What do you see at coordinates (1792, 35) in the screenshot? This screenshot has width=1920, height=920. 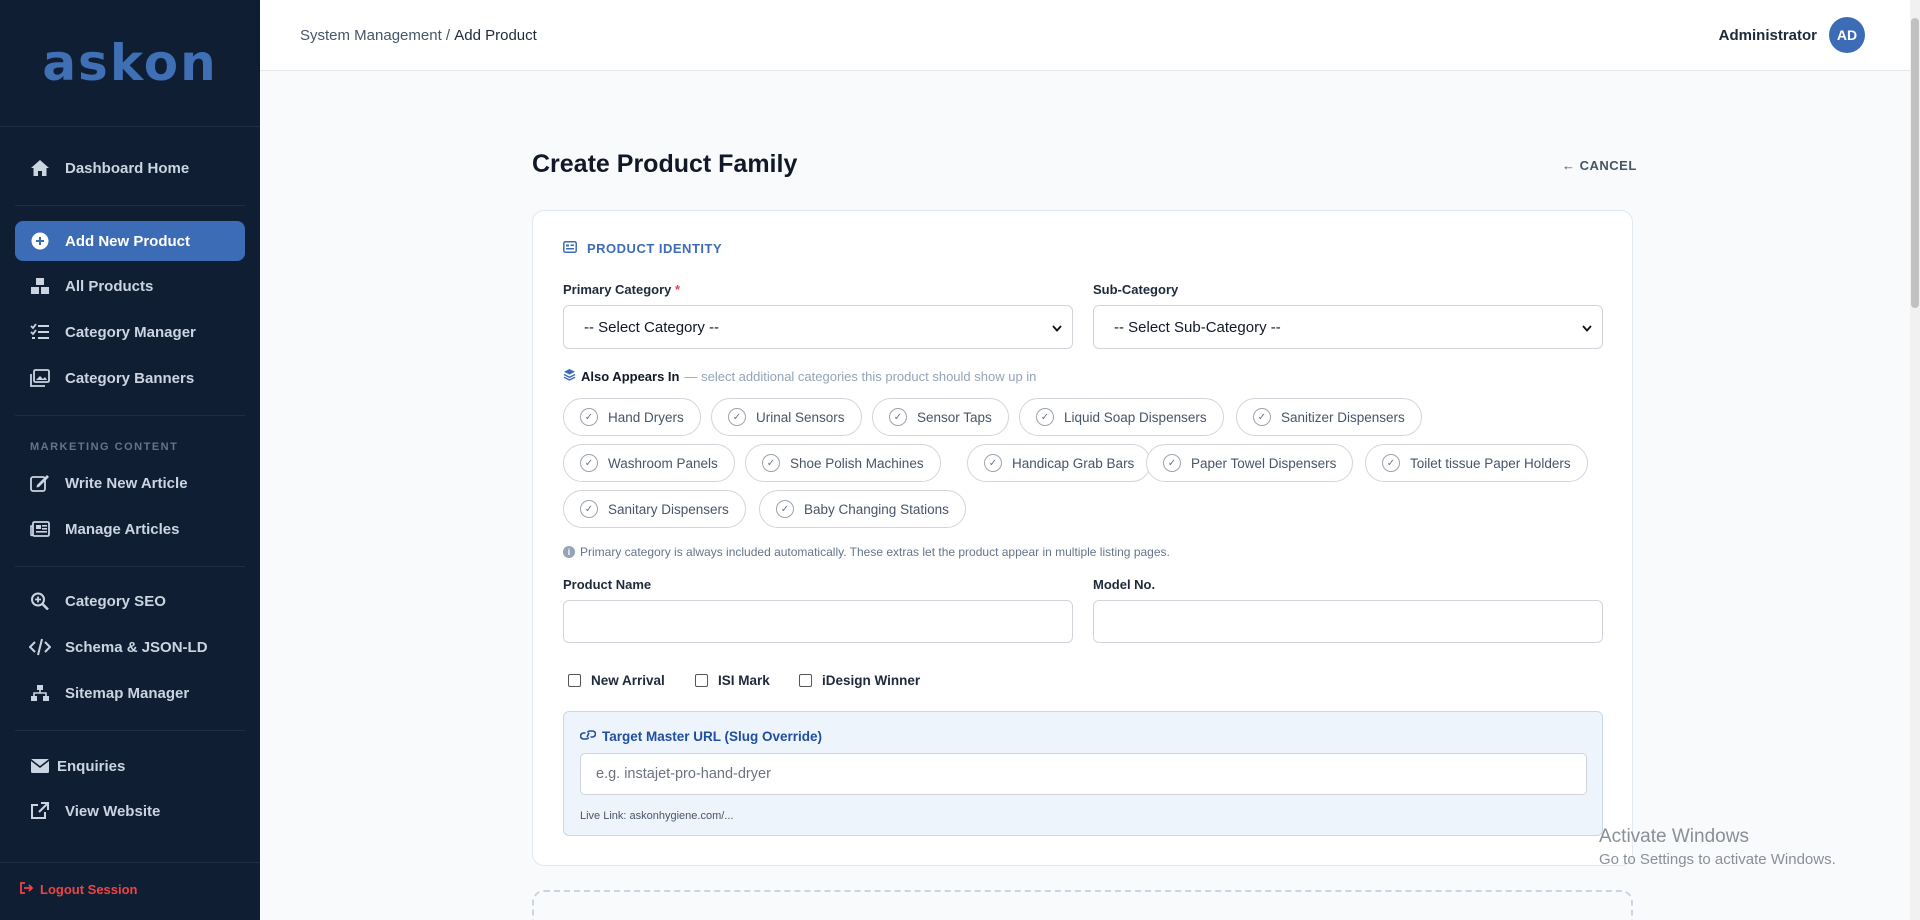 I see `user-menu: Administrator AD` at bounding box center [1792, 35].